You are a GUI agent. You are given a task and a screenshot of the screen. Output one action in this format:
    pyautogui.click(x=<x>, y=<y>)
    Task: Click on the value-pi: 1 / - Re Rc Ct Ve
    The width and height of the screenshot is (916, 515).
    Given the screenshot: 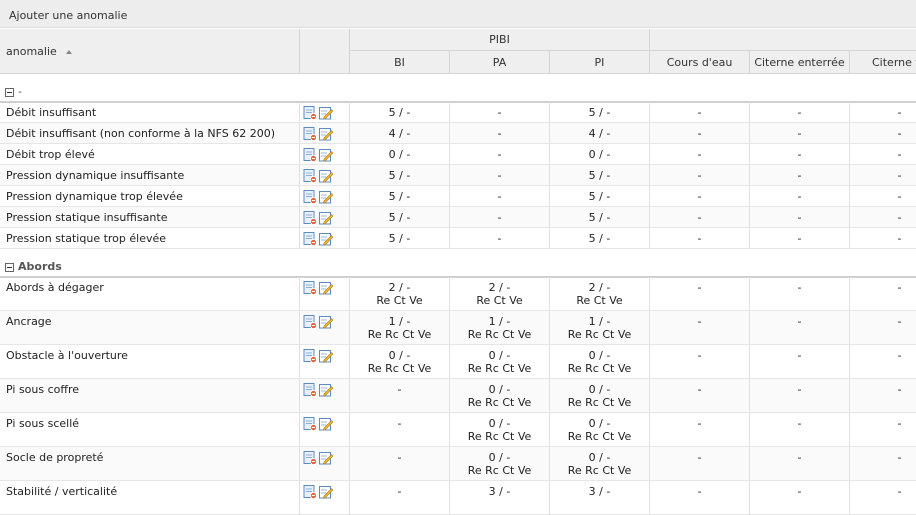 What is the action you would take?
    pyautogui.click(x=600, y=327)
    